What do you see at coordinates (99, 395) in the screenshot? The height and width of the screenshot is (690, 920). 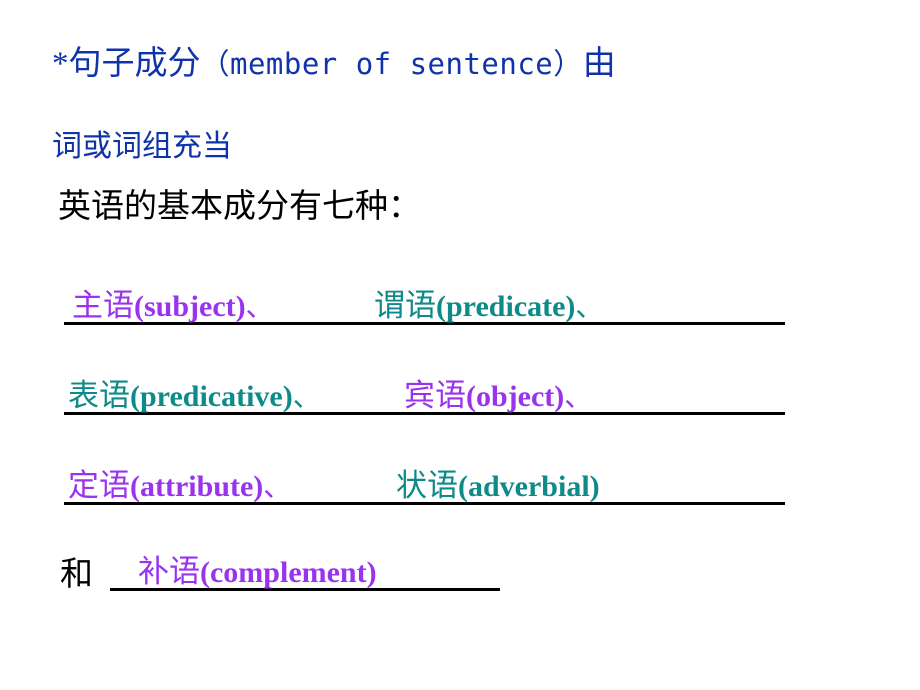 I see `term-predicative-cn: 表语` at bounding box center [99, 395].